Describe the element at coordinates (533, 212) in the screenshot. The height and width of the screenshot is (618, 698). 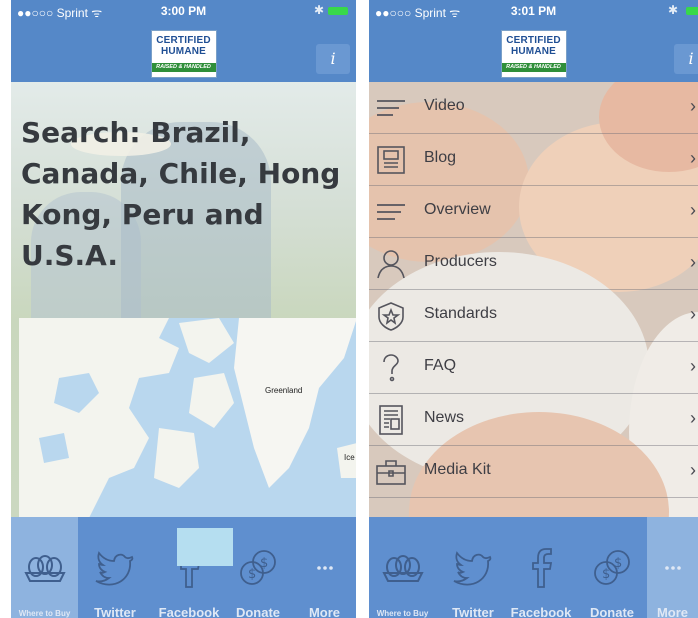
I see `menu-item-overview: Overview ›` at that location.